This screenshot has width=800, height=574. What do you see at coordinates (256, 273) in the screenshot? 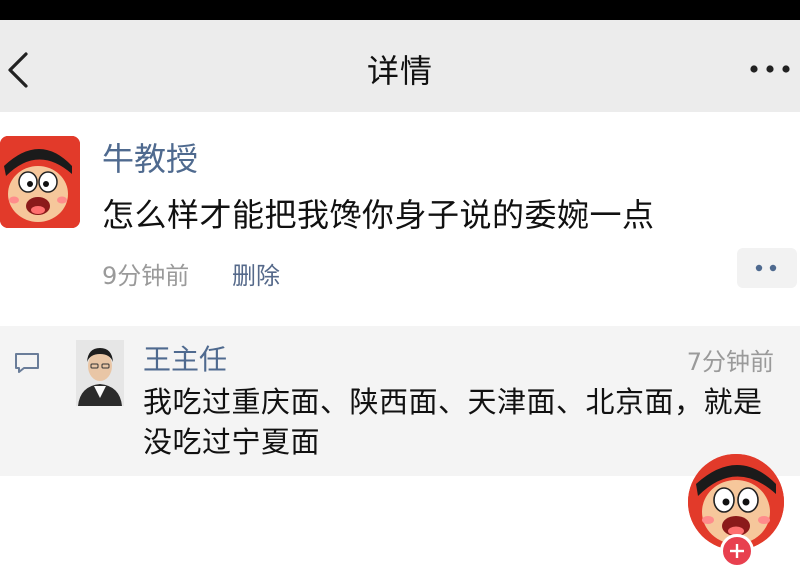
I see `delete-link: 删除` at bounding box center [256, 273].